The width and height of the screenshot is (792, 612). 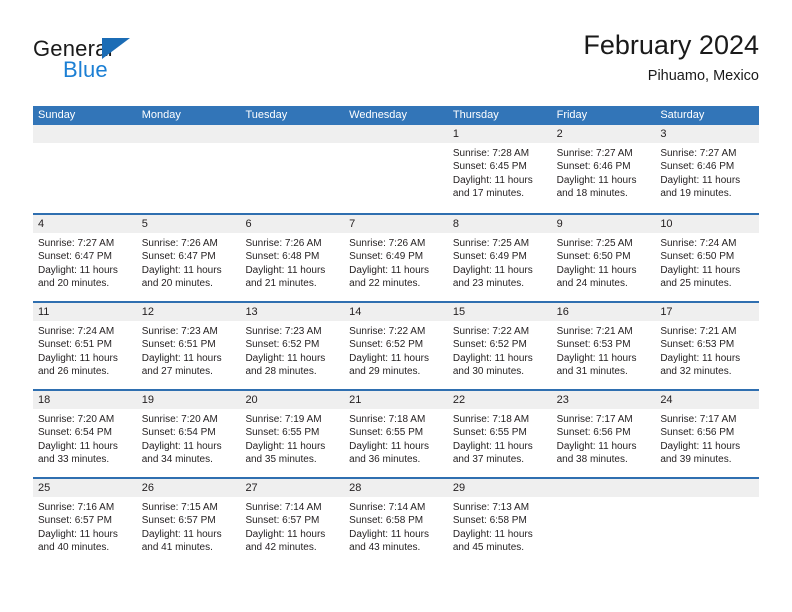 I want to click on daylight-text-line2: and 20 minutes., so click(x=177, y=284).